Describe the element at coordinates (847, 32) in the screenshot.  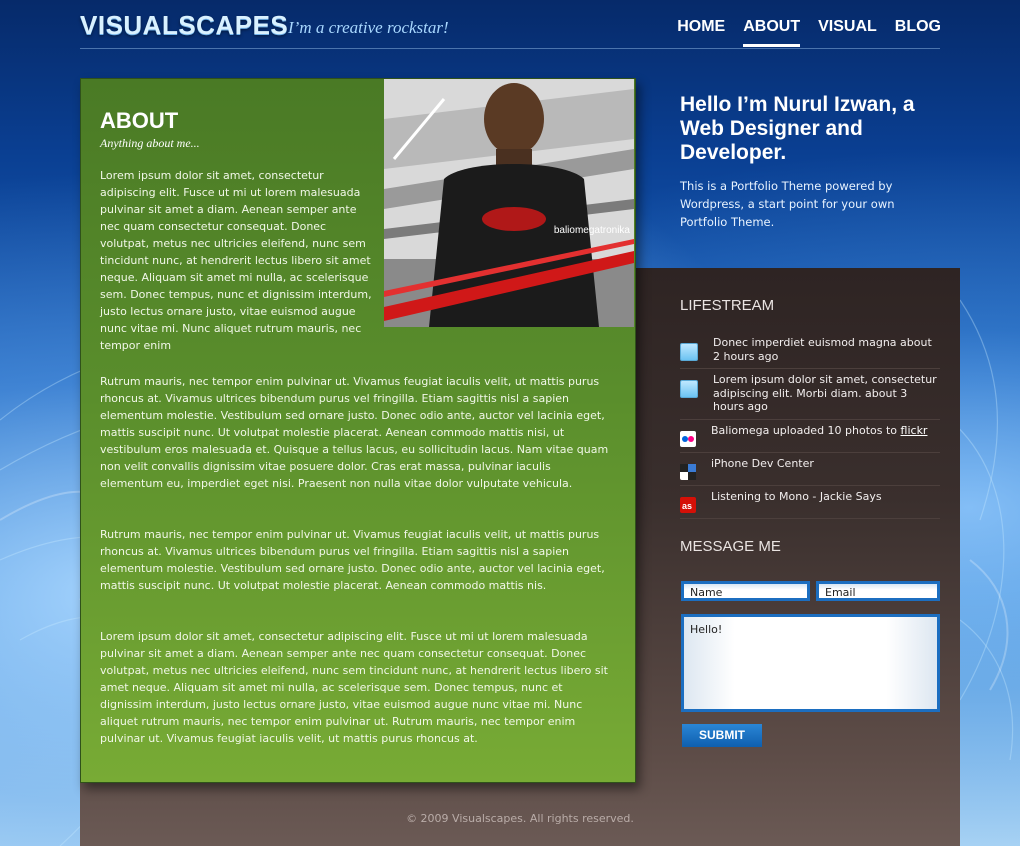
I see `nav-visual: VISUAL` at that location.